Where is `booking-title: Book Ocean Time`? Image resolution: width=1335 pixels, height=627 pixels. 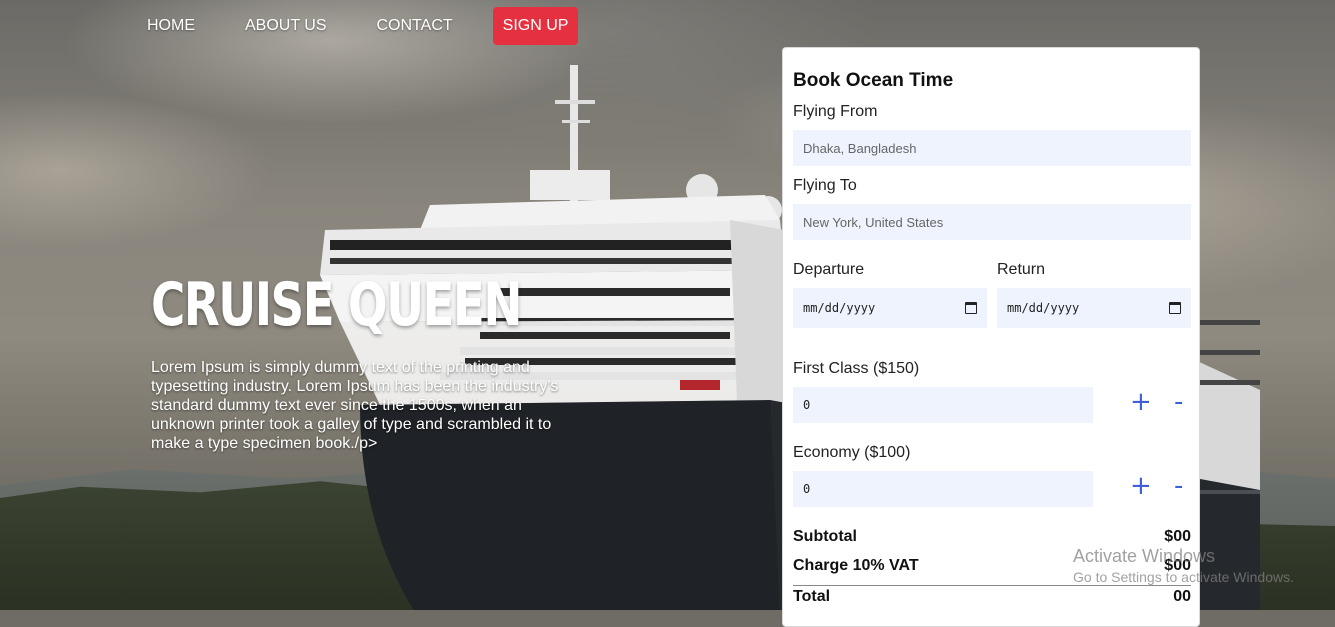 booking-title: Book Ocean Time is located at coordinates (873, 80).